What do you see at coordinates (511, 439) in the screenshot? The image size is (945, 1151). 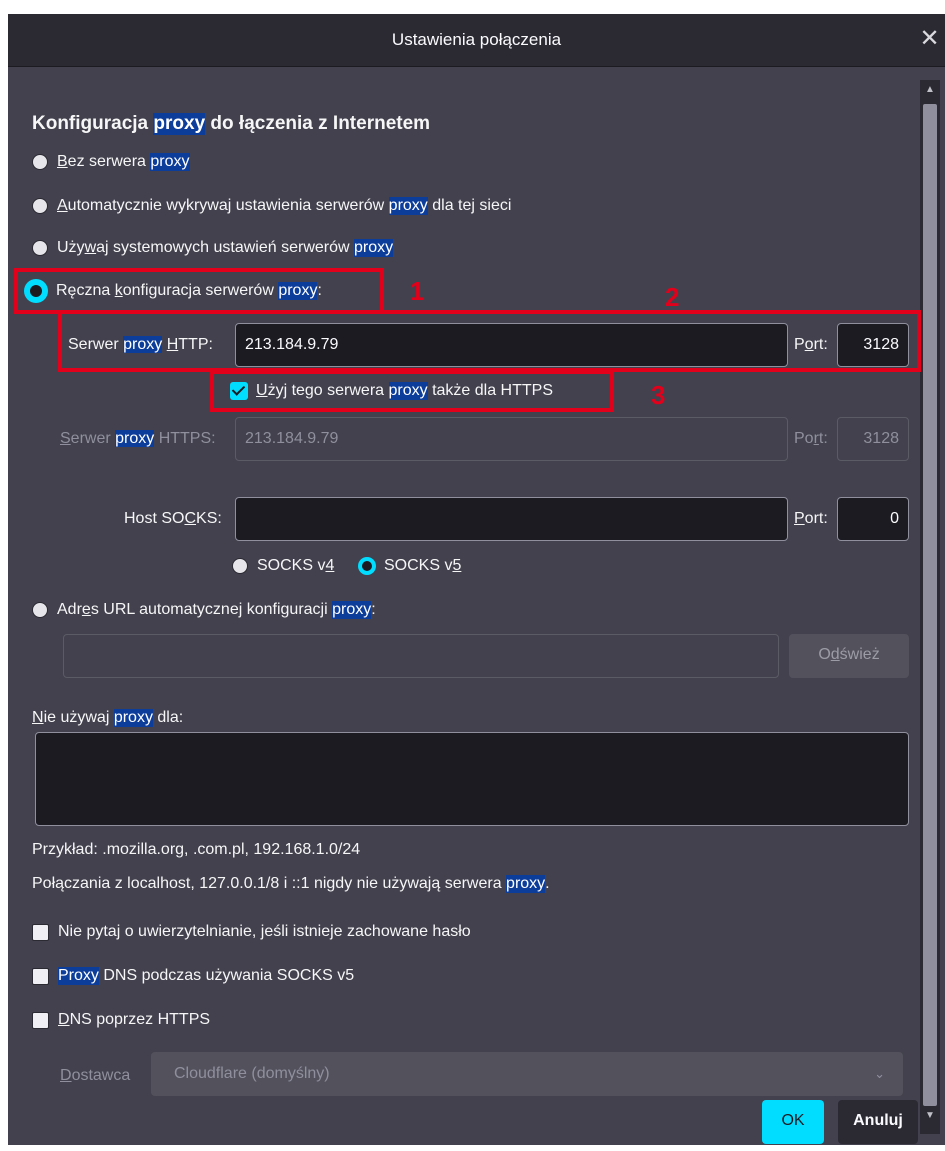 I see `https-proxy-input: 213.184.9.79` at bounding box center [511, 439].